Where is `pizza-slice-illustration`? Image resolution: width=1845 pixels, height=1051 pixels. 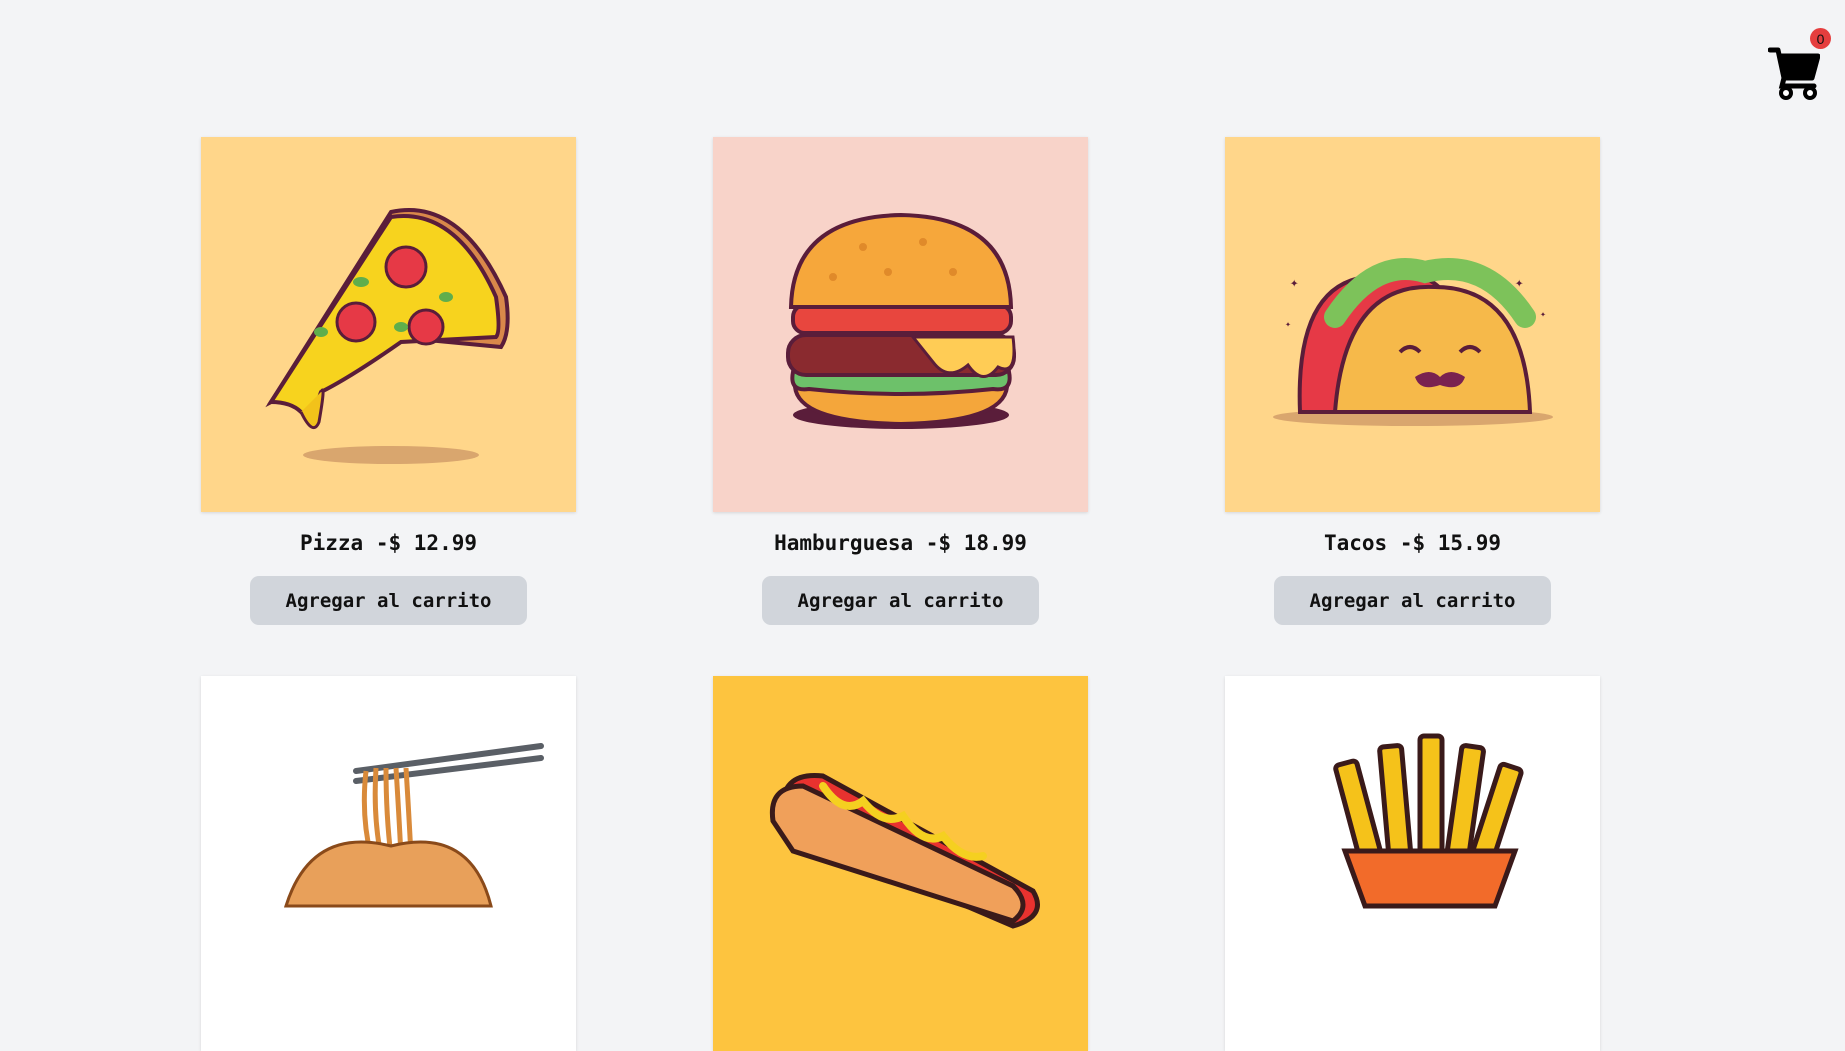 pizza-slice-illustration is located at coordinates (388, 324).